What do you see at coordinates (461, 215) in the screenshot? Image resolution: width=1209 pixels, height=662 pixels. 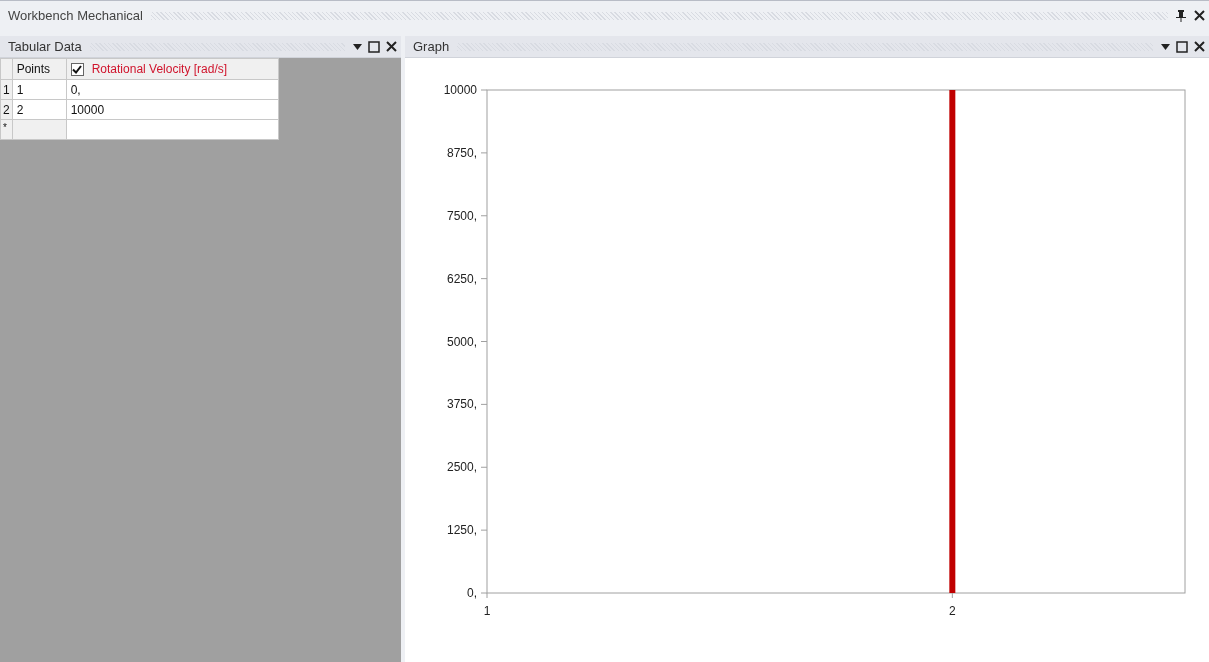 I see `axis-label: 7500,` at bounding box center [461, 215].